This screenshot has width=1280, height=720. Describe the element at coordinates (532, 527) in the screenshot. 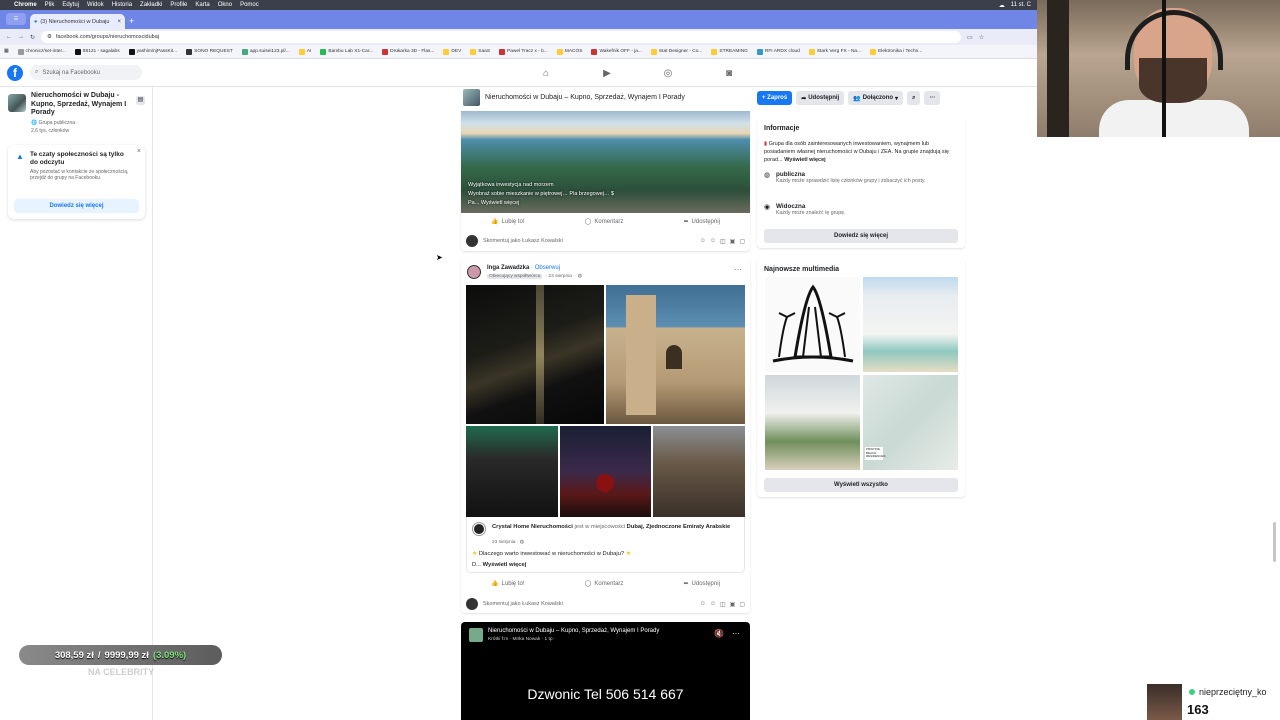

I see `shared-page-name: Crystal Home Nieruchomości` at that location.